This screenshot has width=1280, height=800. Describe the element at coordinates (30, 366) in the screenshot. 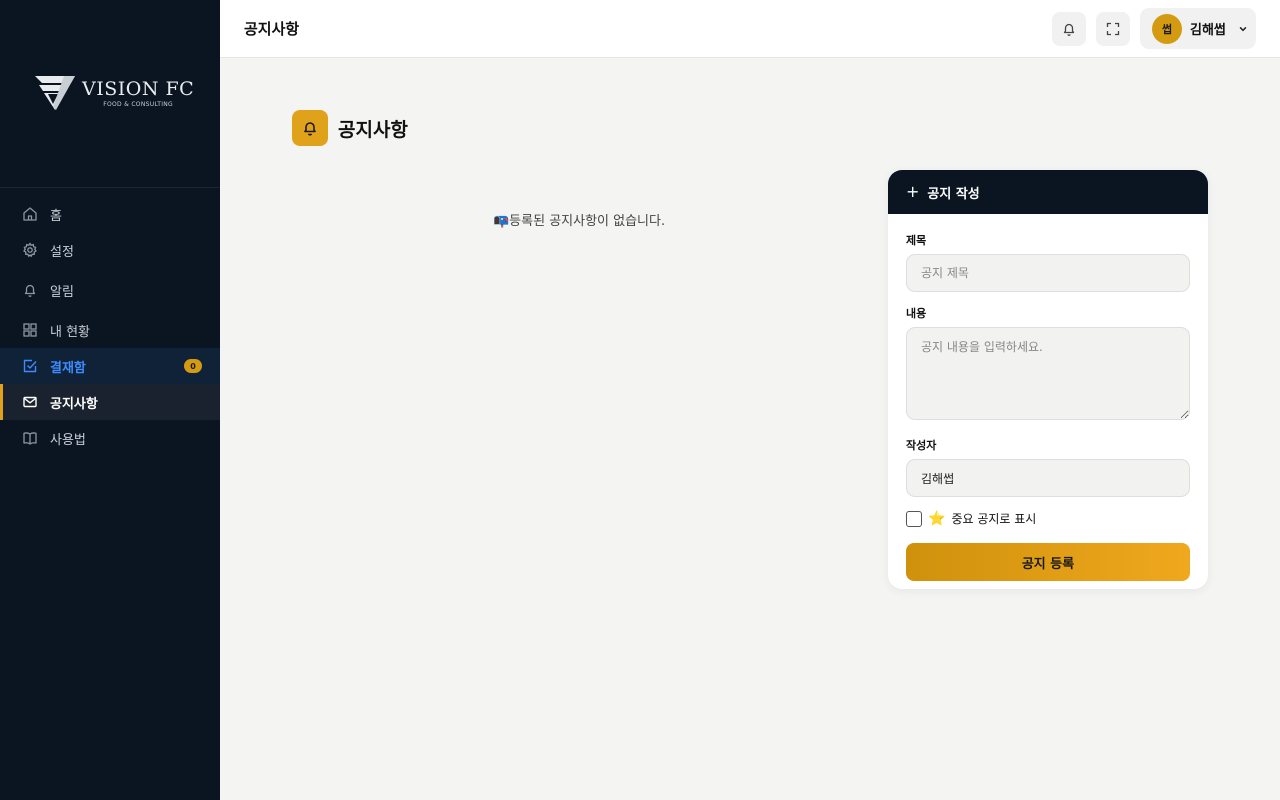

I see `checkbox-icon` at that location.